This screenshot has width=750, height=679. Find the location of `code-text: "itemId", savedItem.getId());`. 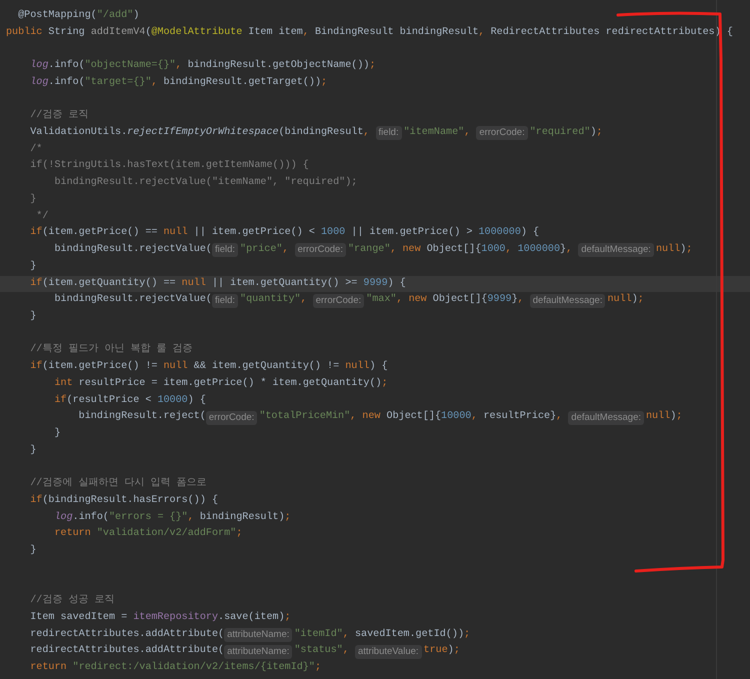

code-text: "itemId", savedItem.getId()); is located at coordinates (382, 635).